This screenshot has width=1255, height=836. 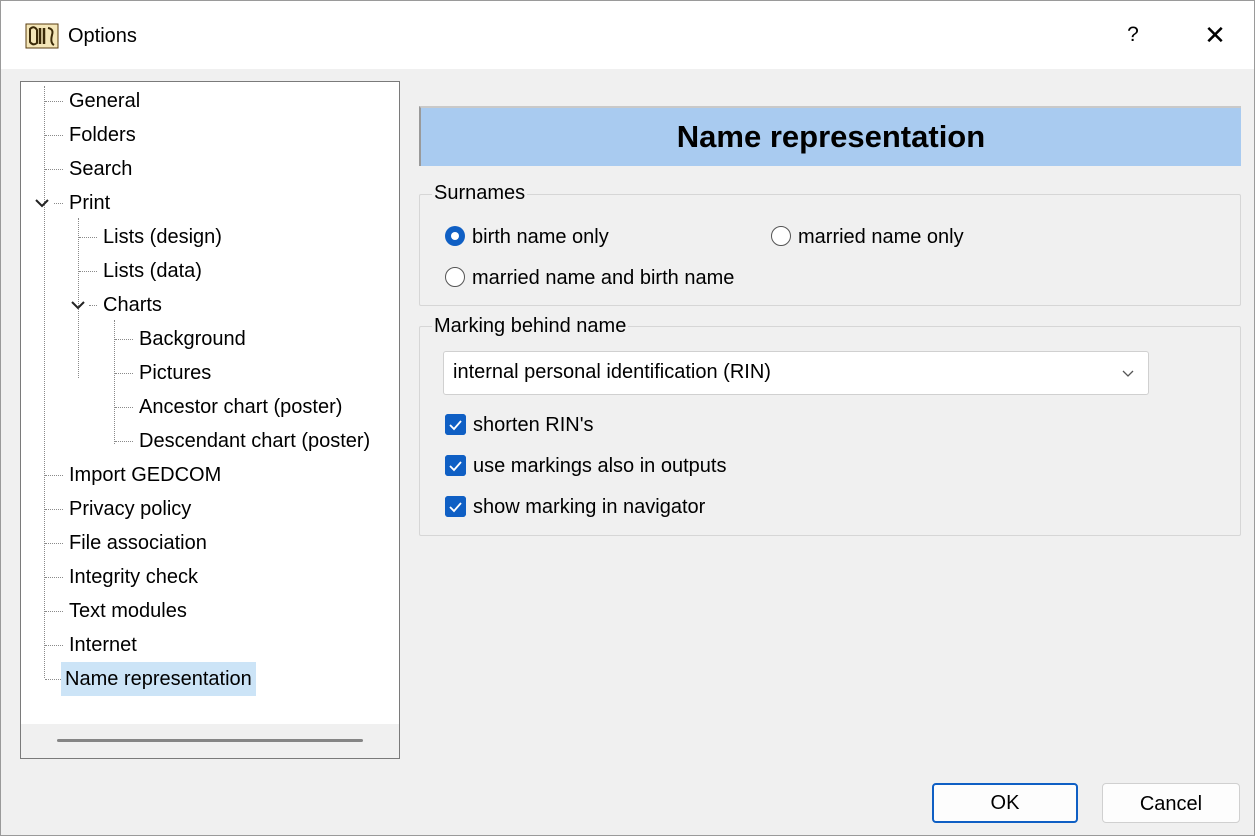 I want to click on help-button: ?, so click(x=1133, y=35).